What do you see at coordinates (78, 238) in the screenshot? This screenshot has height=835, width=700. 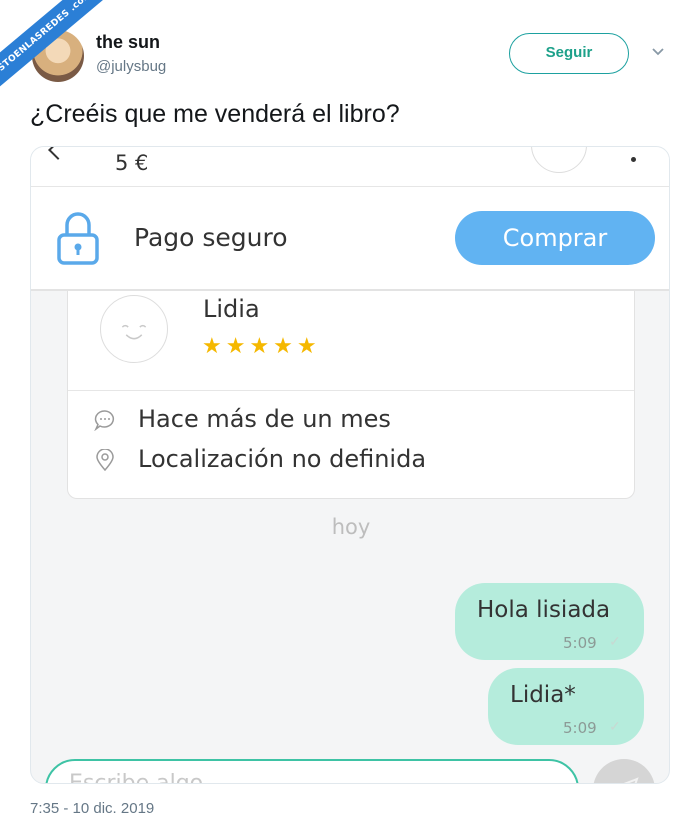 I see `lock-icon` at bounding box center [78, 238].